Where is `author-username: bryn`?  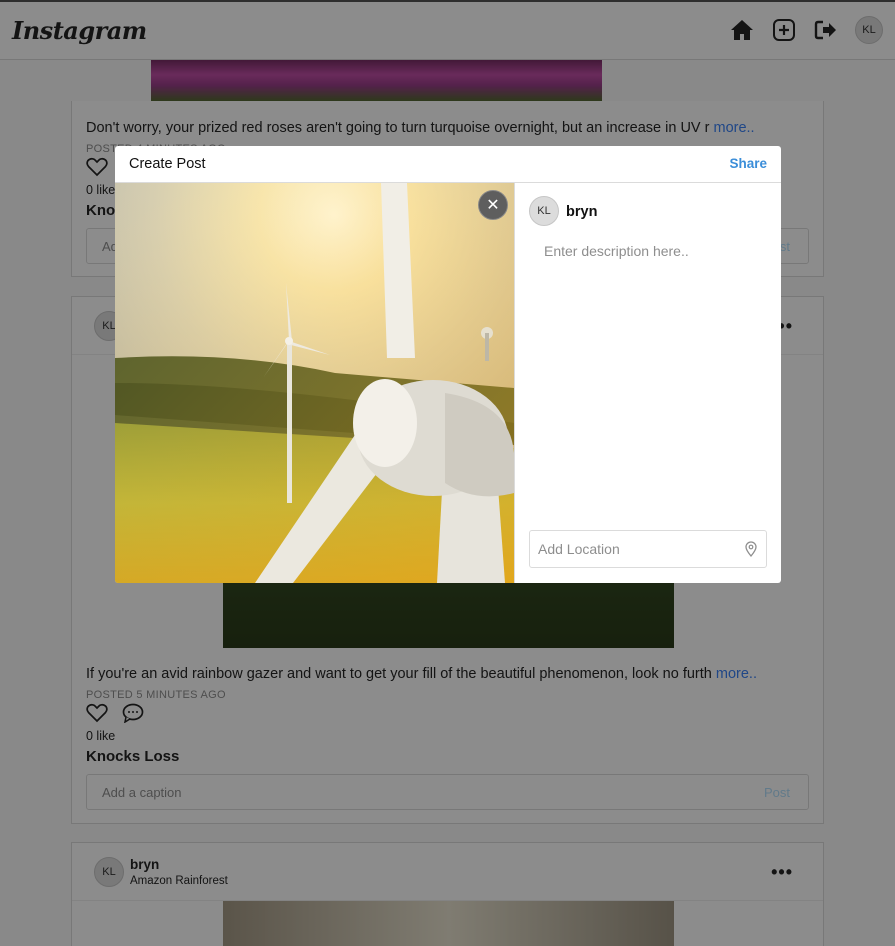
author-username: bryn is located at coordinates (582, 212).